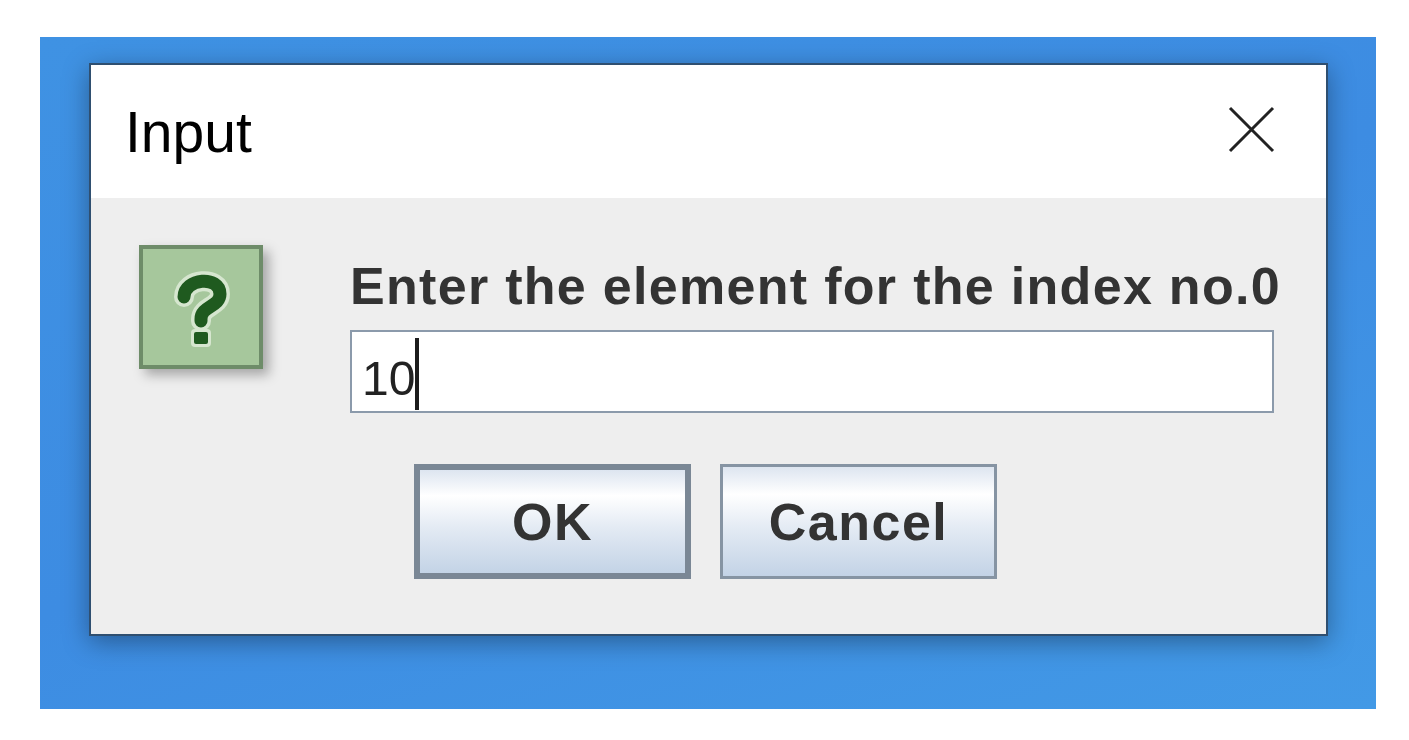 The image size is (1409, 740). What do you see at coordinates (816, 286) in the screenshot?
I see `prompt-label: Enter the element for the index no.0` at bounding box center [816, 286].